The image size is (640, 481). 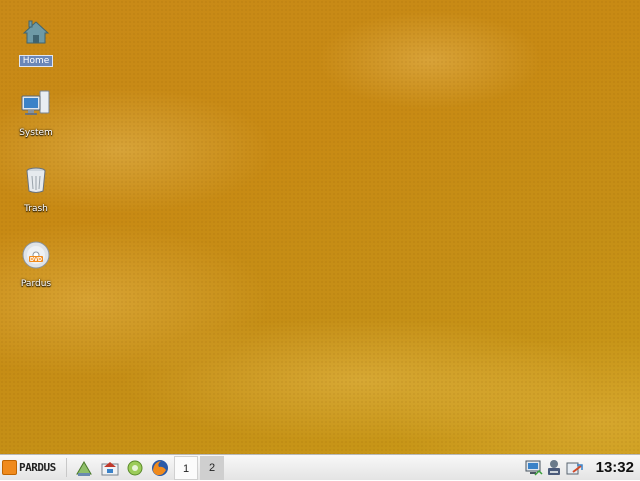 What do you see at coordinates (36, 209) in the screenshot?
I see `desktop-icon-label: Trash` at bounding box center [36, 209].